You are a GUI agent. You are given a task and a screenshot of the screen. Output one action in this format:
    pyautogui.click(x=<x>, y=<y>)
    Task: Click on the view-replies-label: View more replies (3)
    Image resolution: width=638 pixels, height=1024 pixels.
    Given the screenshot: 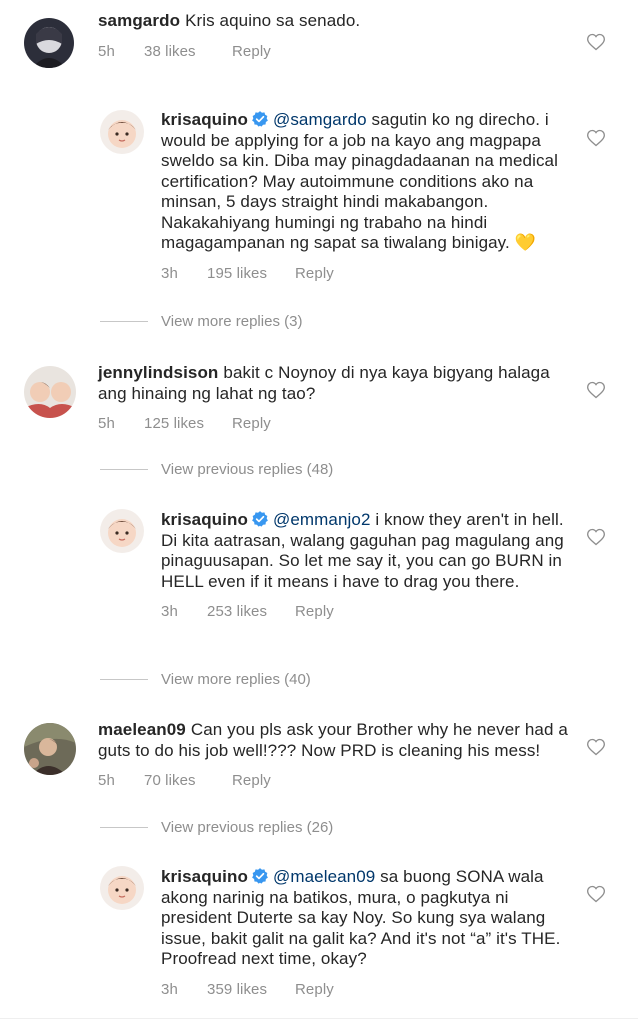 What is the action you would take?
    pyautogui.click(x=231, y=321)
    